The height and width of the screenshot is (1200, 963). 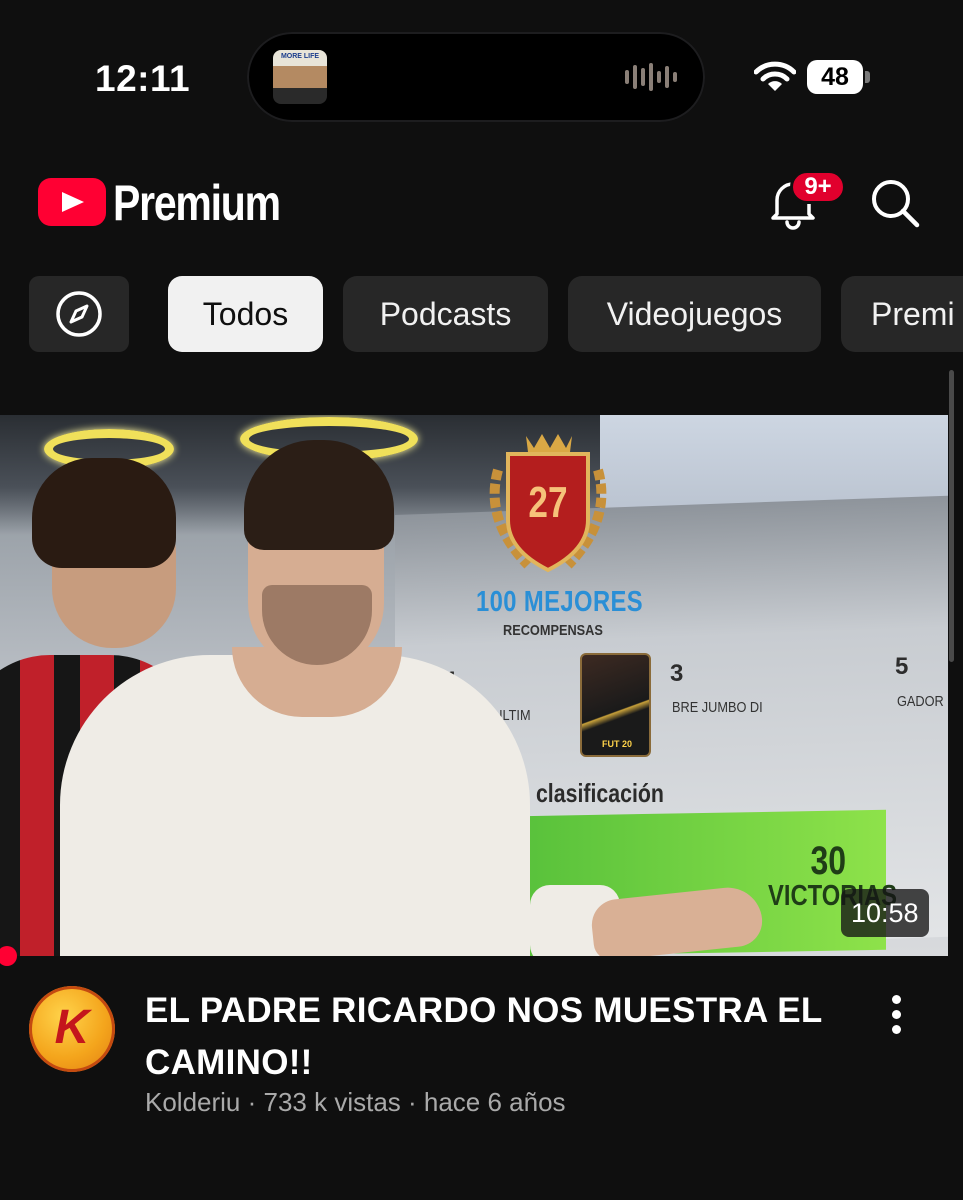 What do you see at coordinates (694, 314) in the screenshot?
I see `chip-videojuegos: Videojuegos` at bounding box center [694, 314].